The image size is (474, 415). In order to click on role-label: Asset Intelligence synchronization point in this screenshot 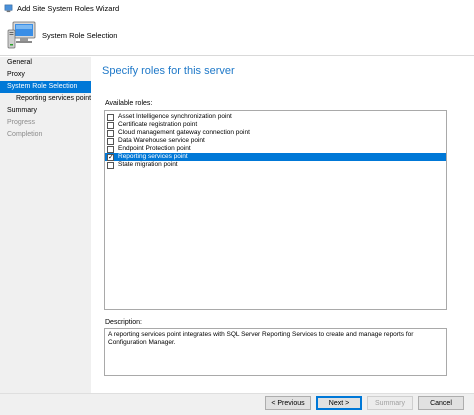, I will do `click(175, 116)`.